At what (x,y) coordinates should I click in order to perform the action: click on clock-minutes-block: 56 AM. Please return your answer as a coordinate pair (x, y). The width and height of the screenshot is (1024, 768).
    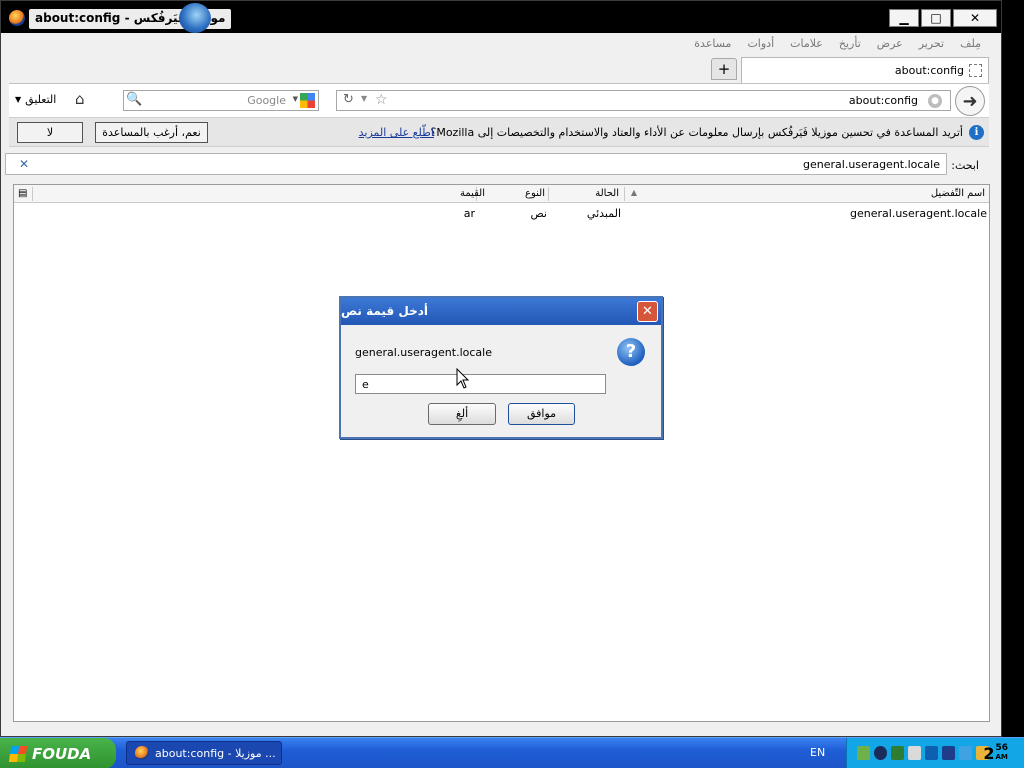
    Looking at the image, I should click on (1001, 753).